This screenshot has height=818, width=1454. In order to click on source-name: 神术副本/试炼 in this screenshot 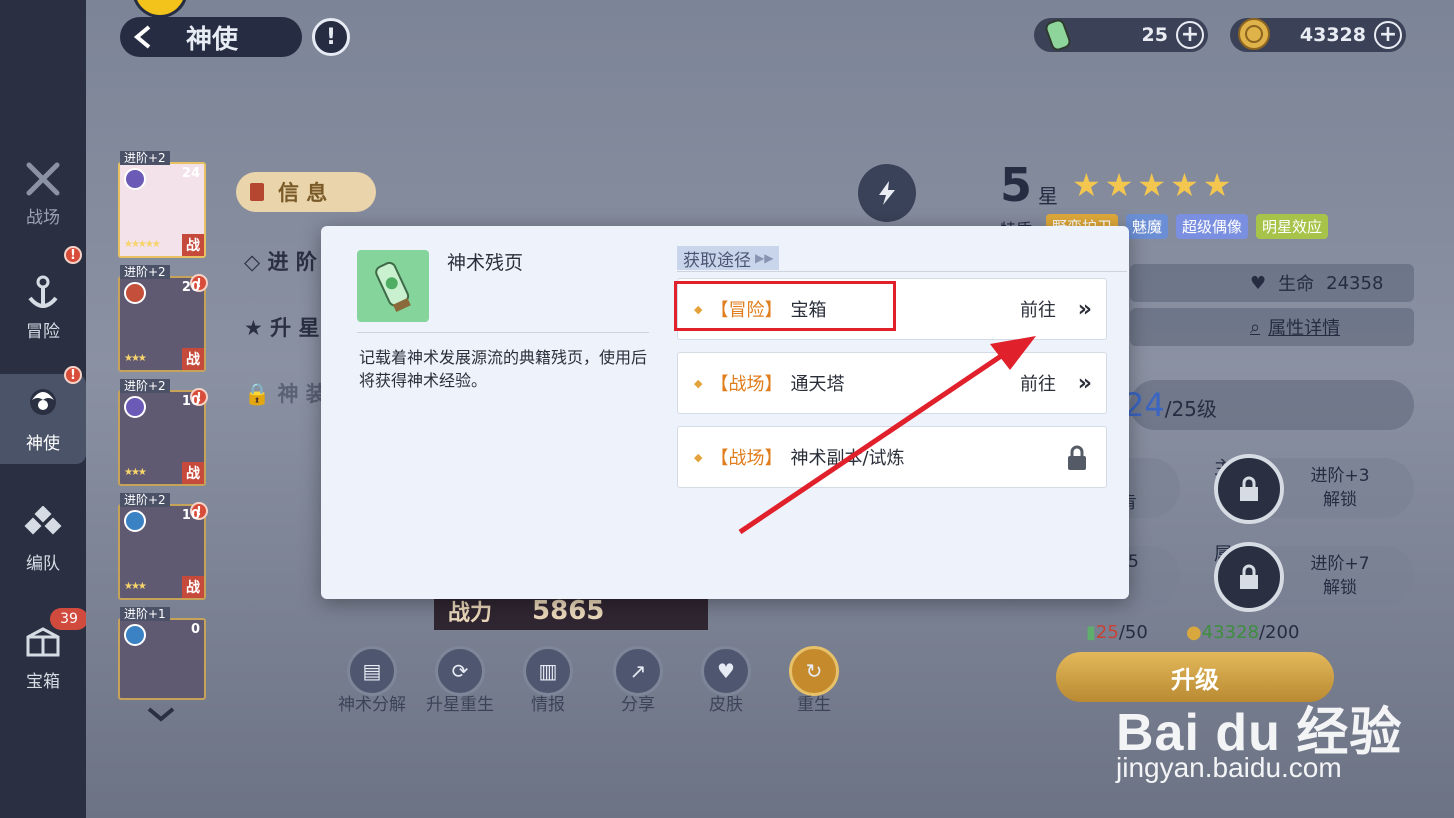, I will do `click(847, 458)`.